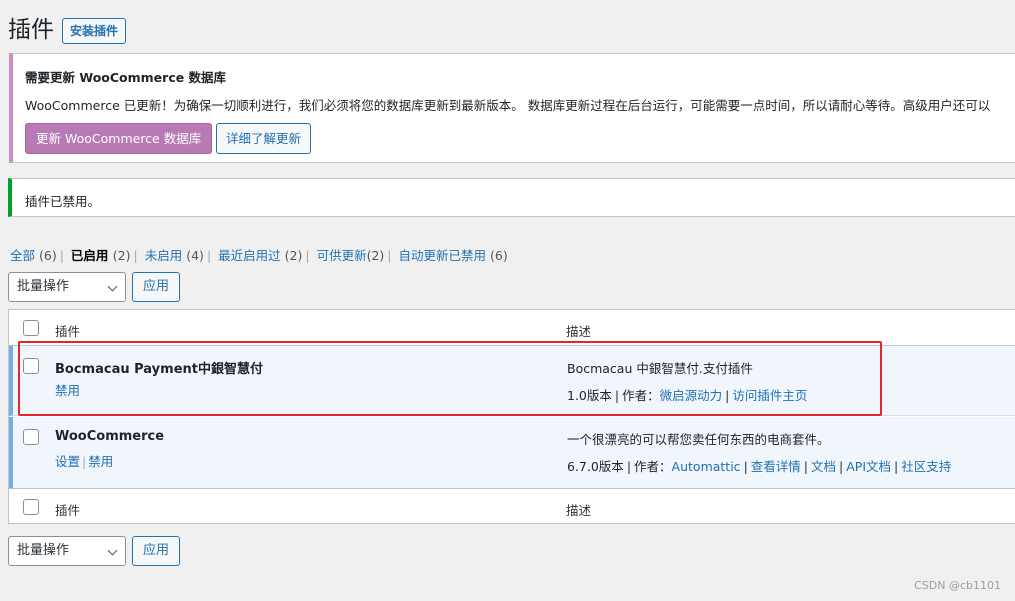 This screenshot has width=1015, height=601. Describe the element at coordinates (926, 466) in the screenshot. I see `community-support-link: 社区支持` at that location.